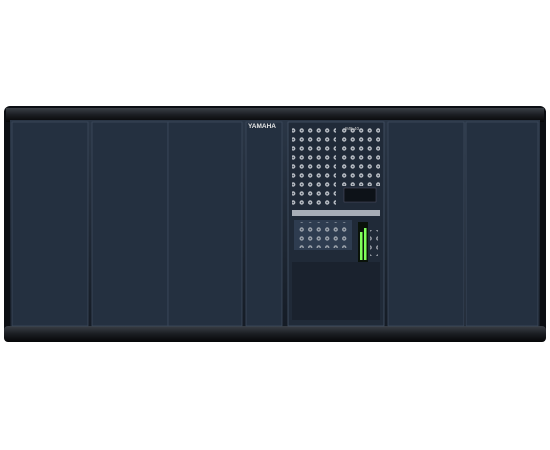 Image resolution: width=550 pixels, height=450 pixels. I want to click on model-label: IM8-40, so click(352, 128).